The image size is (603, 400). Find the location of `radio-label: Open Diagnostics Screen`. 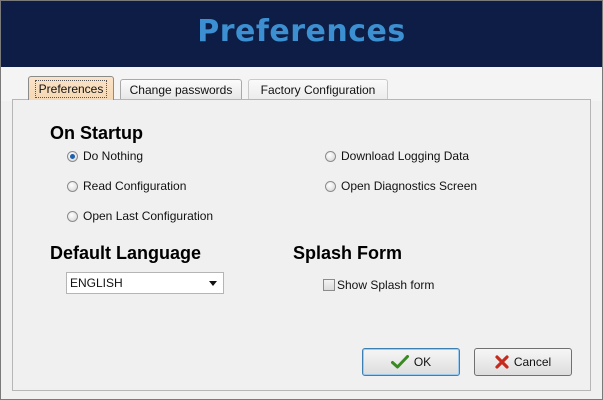

radio-label: Open Diagnostics Screen is located at coordinates (409, 186).